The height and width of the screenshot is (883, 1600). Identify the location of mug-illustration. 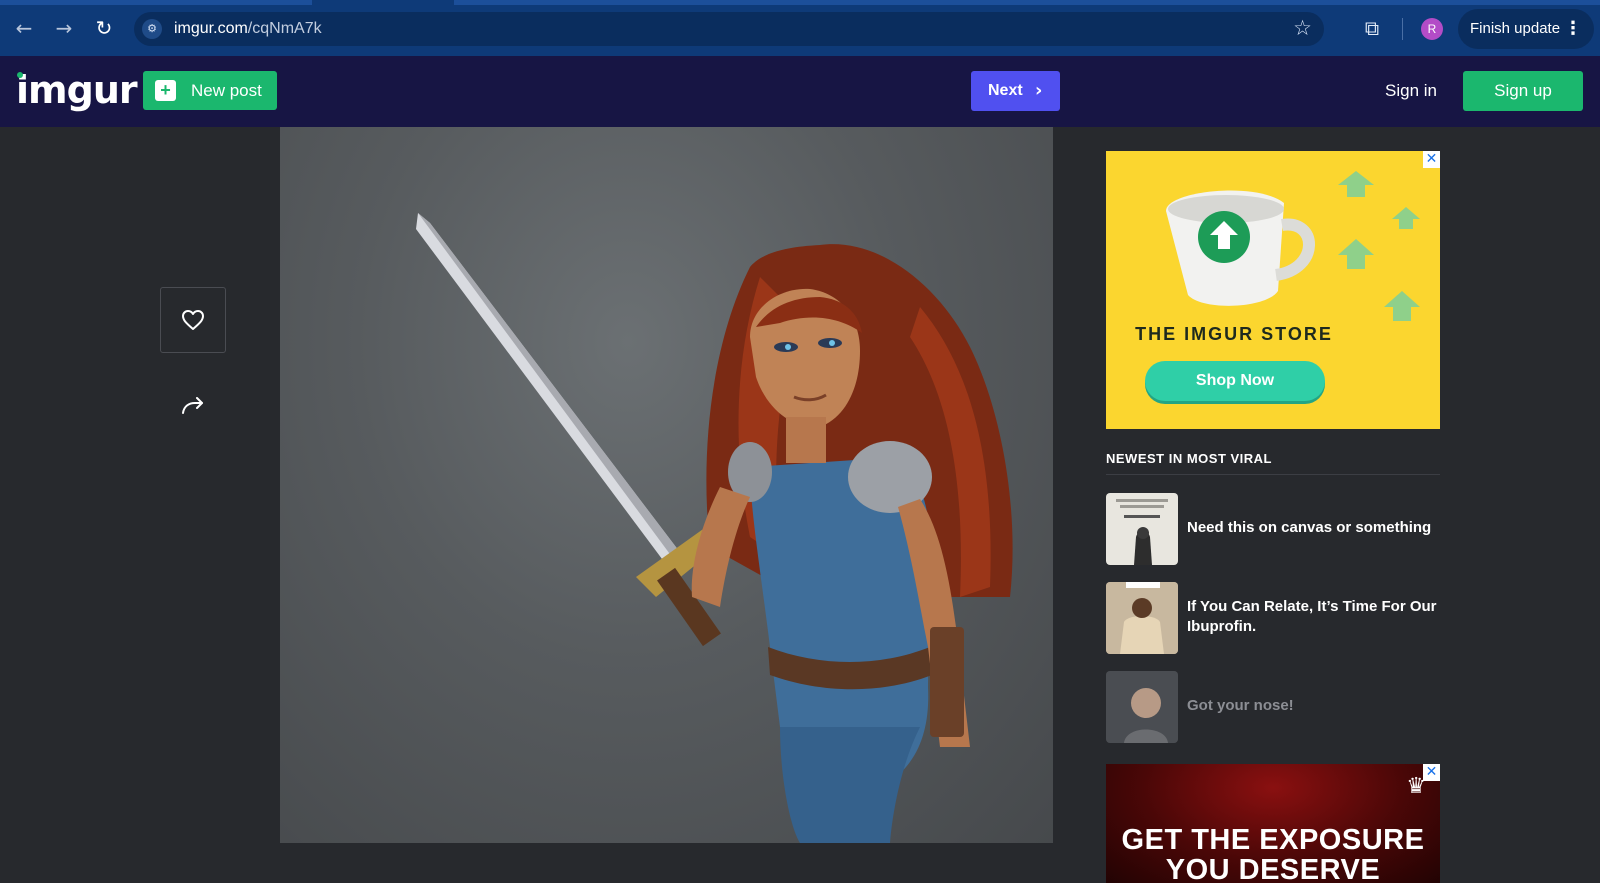
(1293, 246).